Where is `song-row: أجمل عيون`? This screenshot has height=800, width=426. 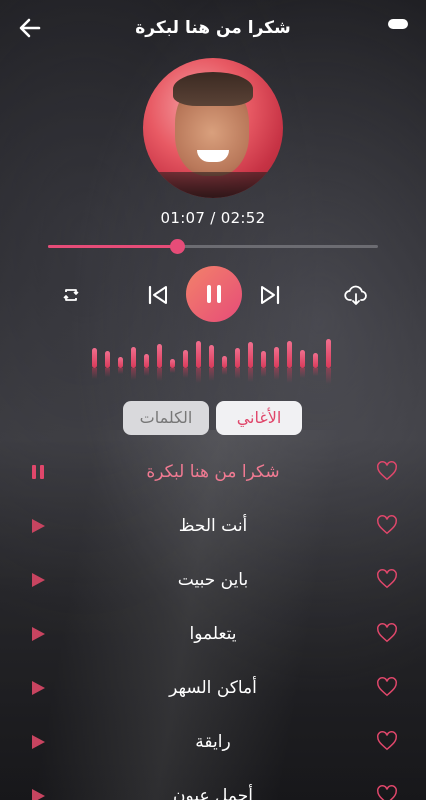
song-row: أجمل عيون is located at coordinates (213, 784).